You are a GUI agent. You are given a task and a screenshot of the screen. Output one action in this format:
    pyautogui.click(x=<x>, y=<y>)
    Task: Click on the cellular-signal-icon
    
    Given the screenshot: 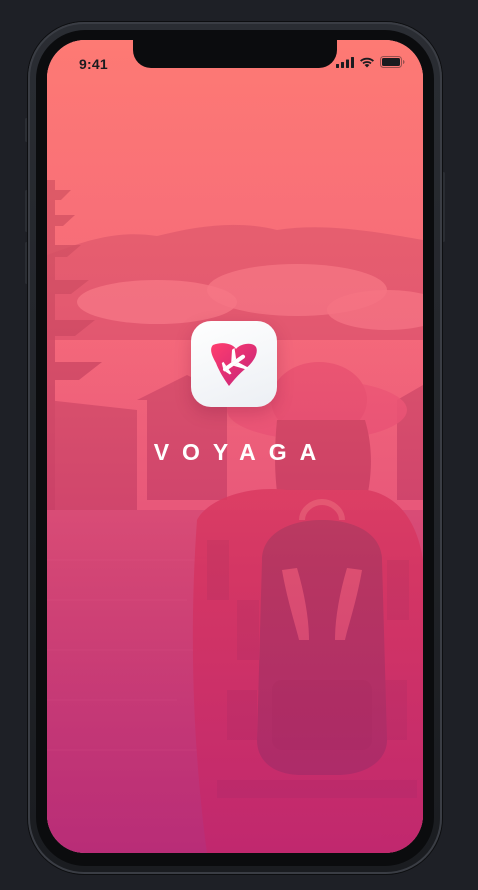 What is the action you would take?
    pyautogui.click(x=345, y=62)
    